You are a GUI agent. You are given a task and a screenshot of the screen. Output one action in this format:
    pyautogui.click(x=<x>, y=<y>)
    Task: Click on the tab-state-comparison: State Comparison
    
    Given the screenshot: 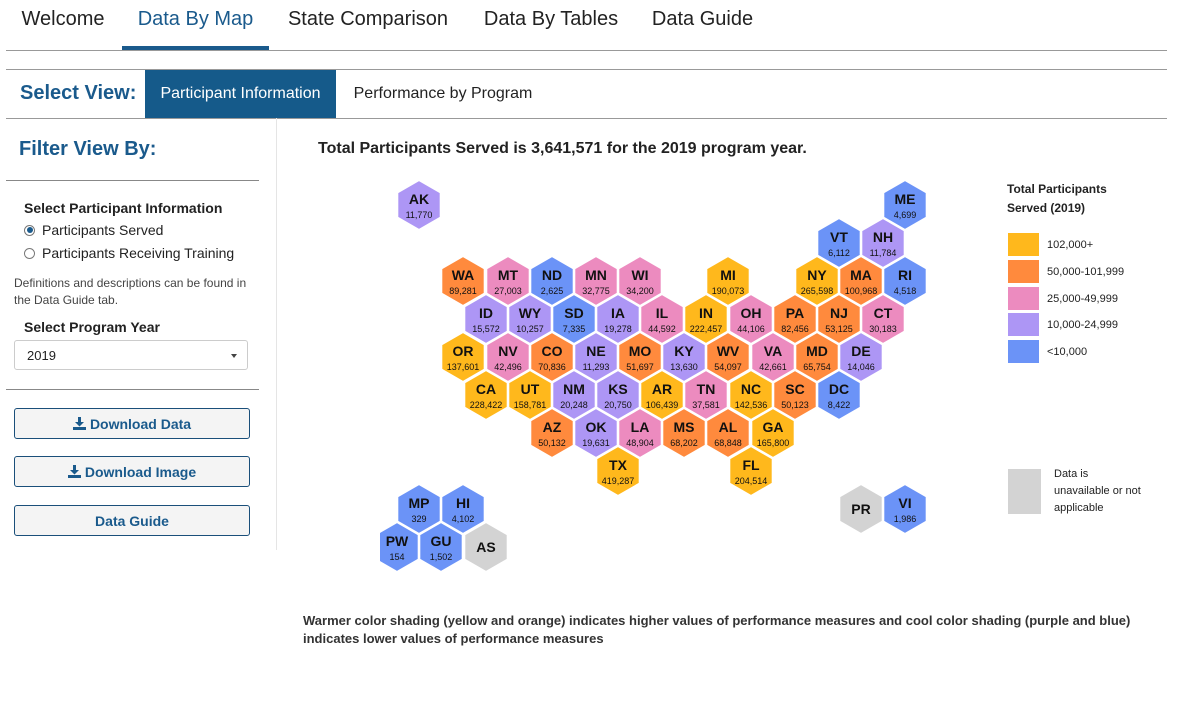 What is the action you would take?
    pyautogui.click(x=368, y=25)
    